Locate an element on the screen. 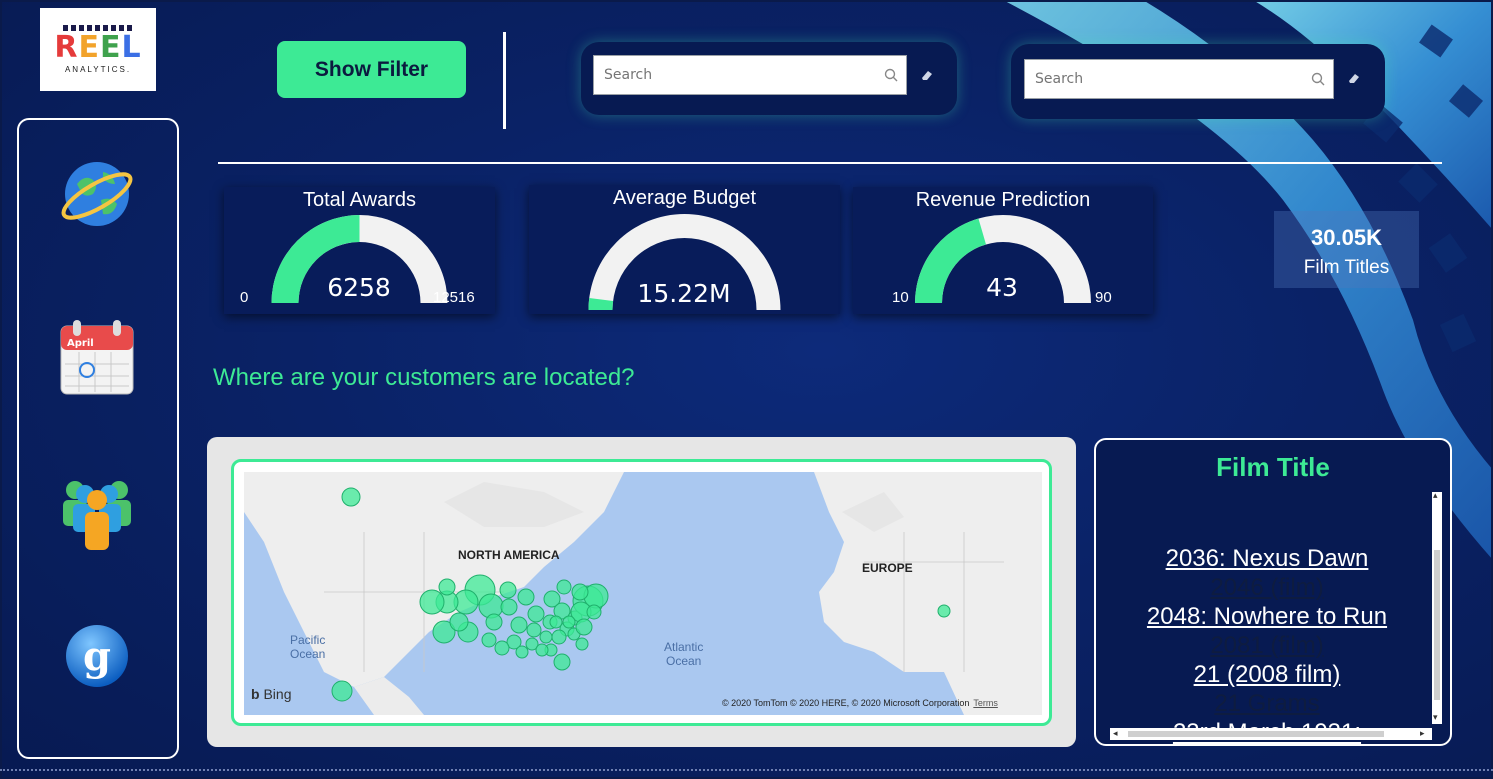 This screenshot has height=779, width=1493. film-title-item: 2046 (film) is located at coordinates (1267, 587).